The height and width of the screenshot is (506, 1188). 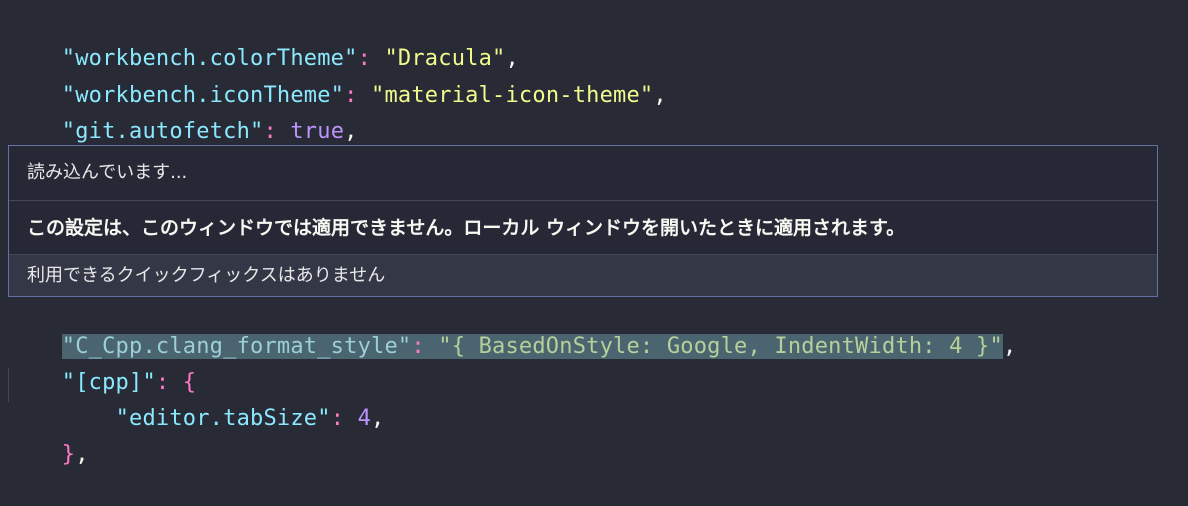 What do you see at coordinates (48, 435) in the screenshot?
I see `code-line: },` at bounding box center [48, 435].